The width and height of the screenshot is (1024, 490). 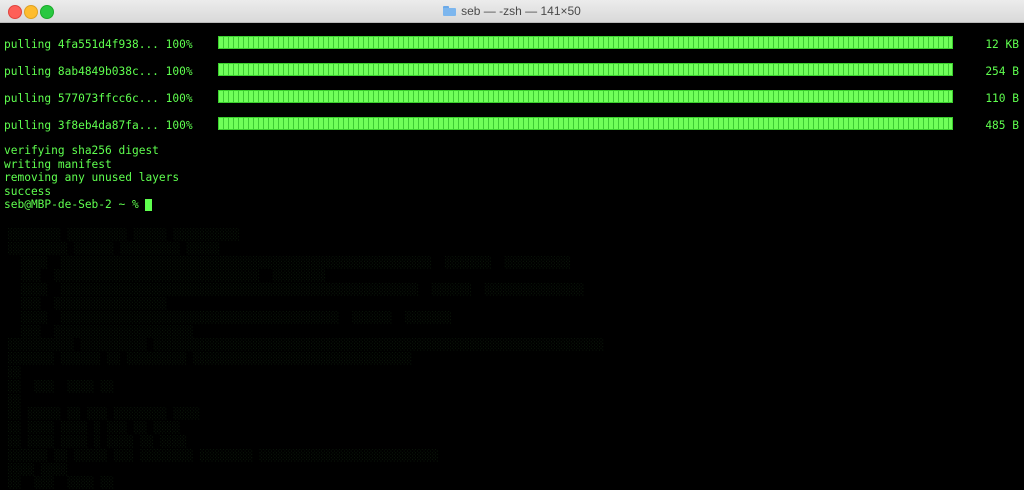 I want to click on window-title: seb — -zsh — 141×50, so click(x=521, y=11).